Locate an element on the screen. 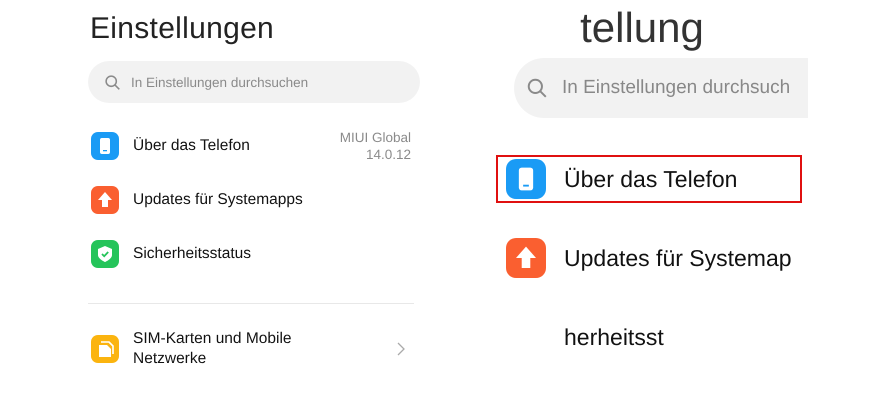 This screenshot has width=879, height=400. settings-item: SIM-Karten und Mobile Netzwerke is located at coordinates (249, 349).